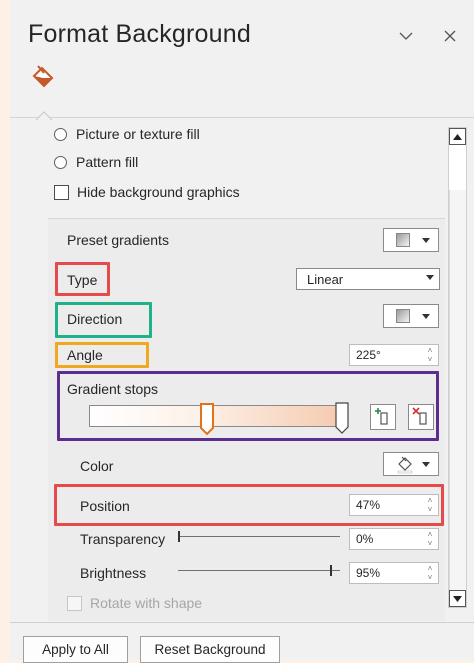  Describe the element at coordinates (394, 573) in the screenshot. I see `brightness-spinner: 95% ˄ ˅` at that location.